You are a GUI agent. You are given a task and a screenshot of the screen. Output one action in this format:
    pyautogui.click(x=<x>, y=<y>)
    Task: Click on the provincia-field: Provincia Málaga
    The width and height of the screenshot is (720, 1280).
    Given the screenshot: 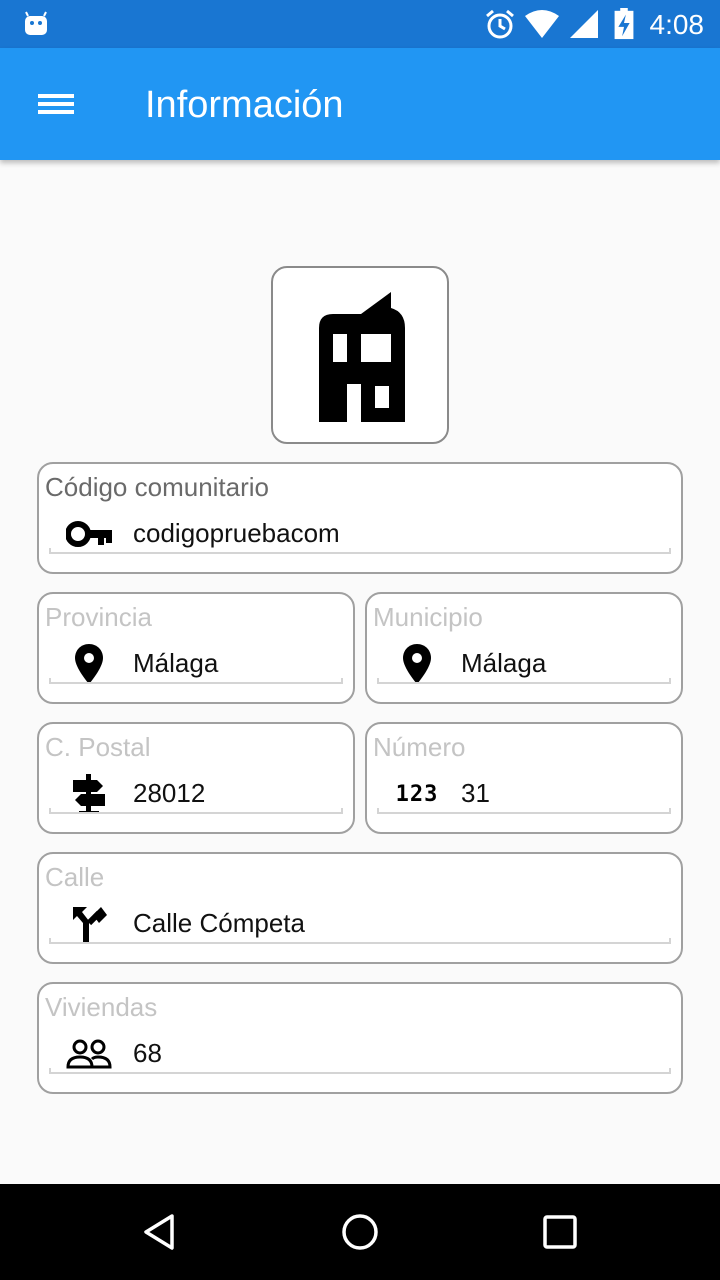 What is the action you would take?
    pyautogui.click(x=196, y=648)
    